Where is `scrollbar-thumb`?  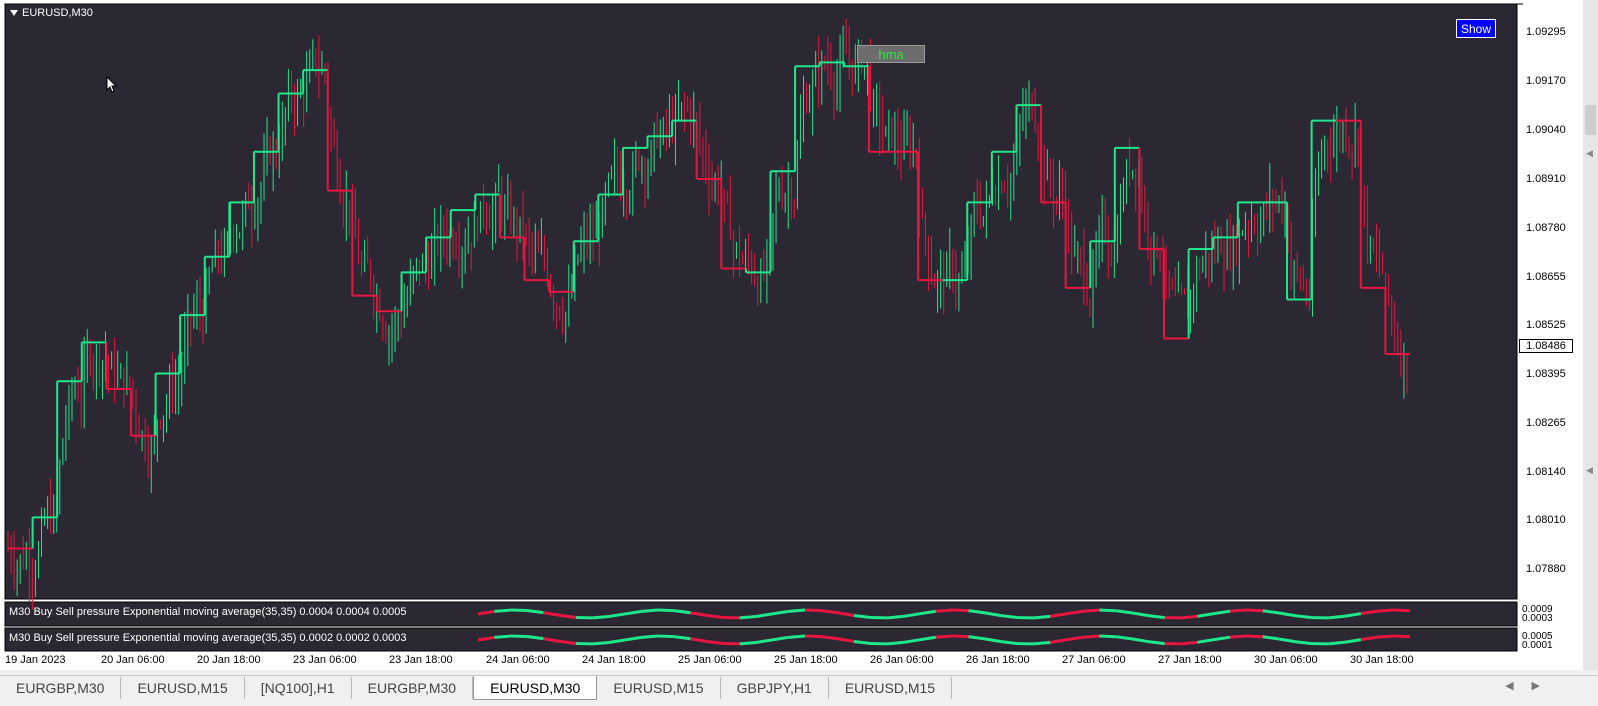 scrollbar-thumb is located at coordinates (1590, 120).